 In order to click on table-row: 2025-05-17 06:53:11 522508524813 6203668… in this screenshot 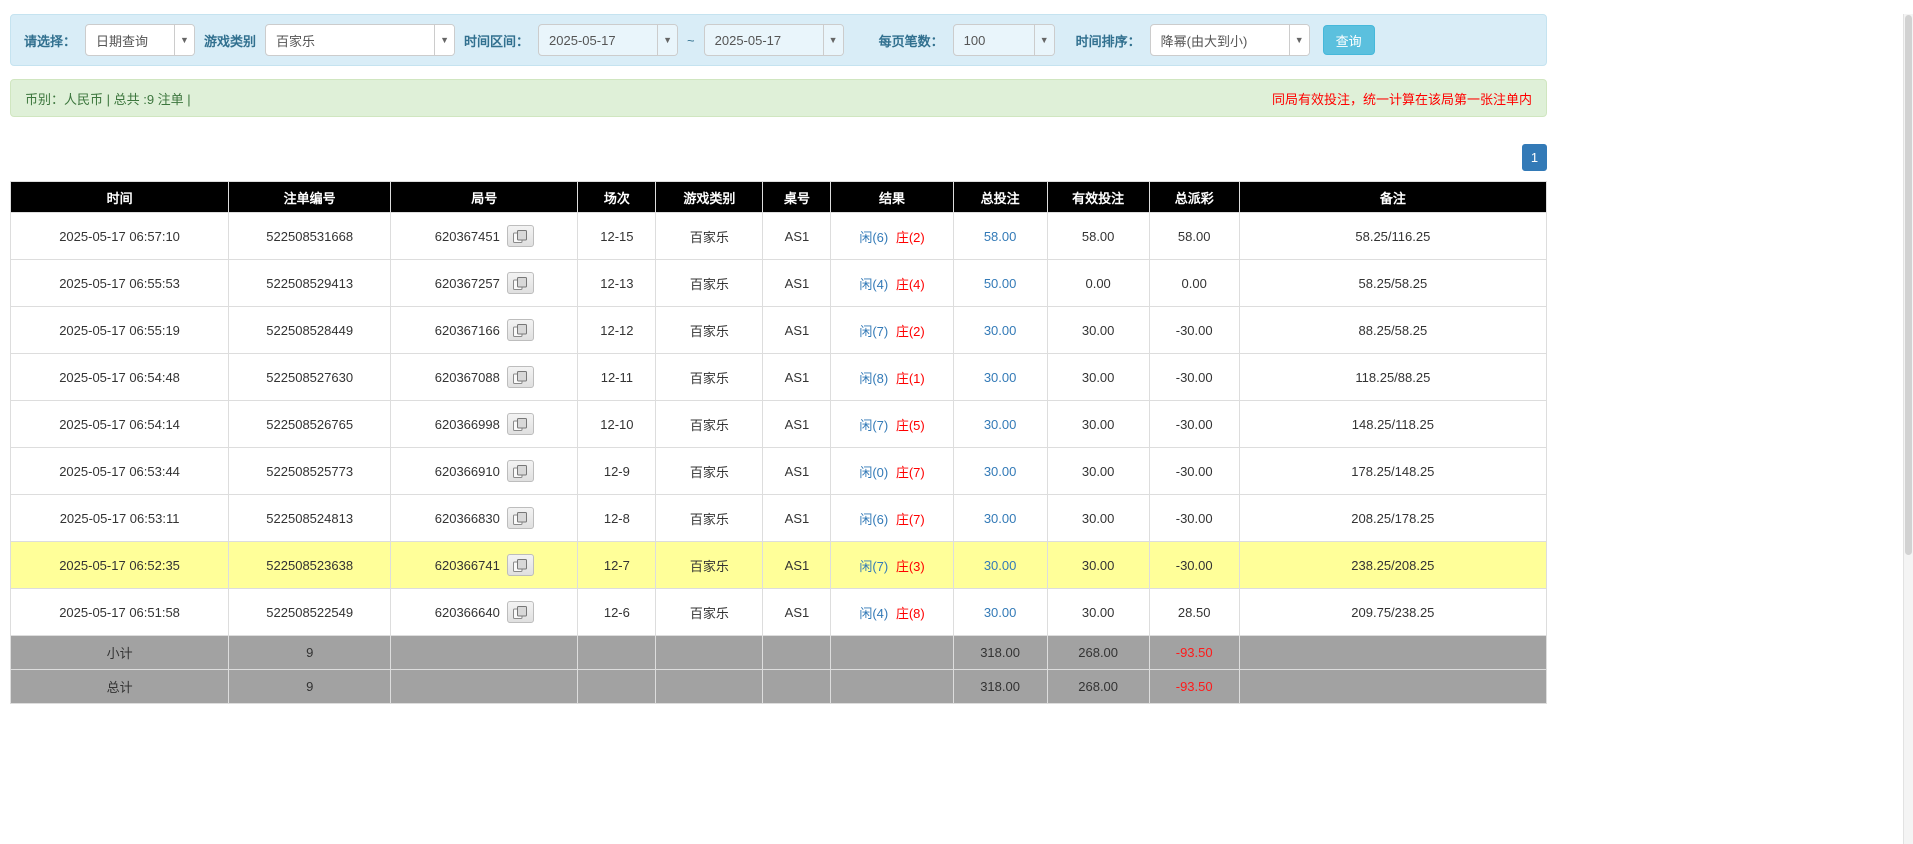, I will do `click(778, 518)`.